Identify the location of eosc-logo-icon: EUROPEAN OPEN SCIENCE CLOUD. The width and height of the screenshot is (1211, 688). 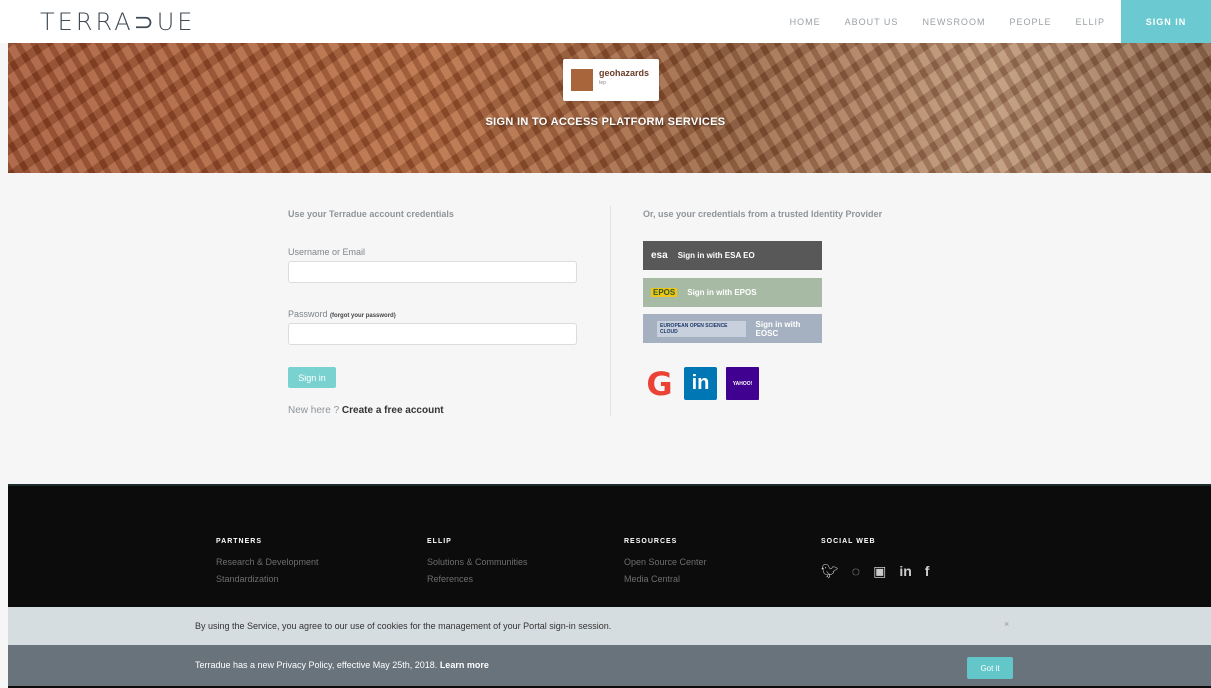
(701, 328).